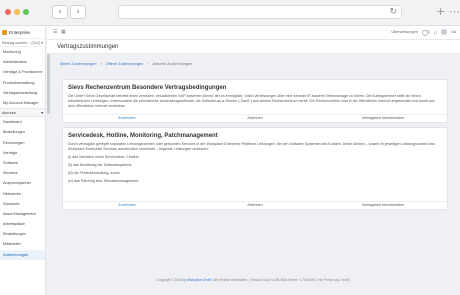  Describe the element at coordinates (196, 280) in the screenshot. I see `footer-company-link: by Workplace GmbH` at that location.